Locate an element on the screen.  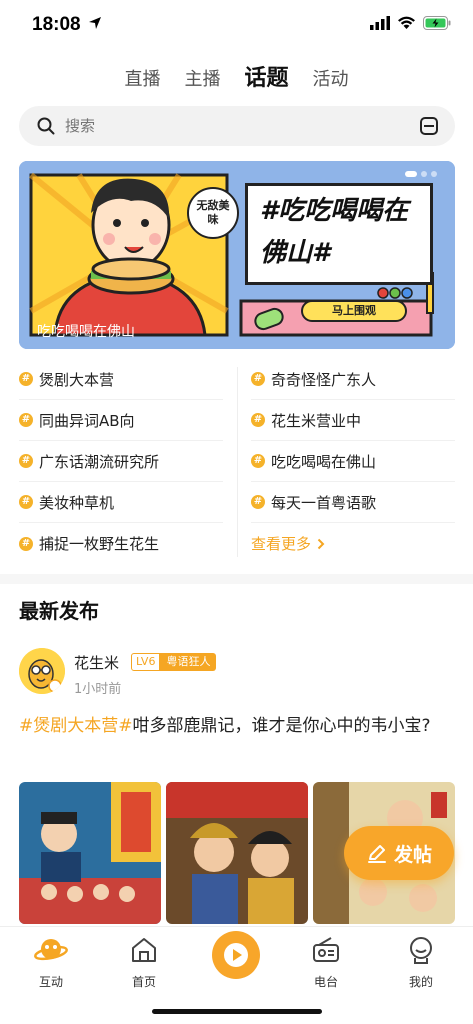
new-post-label: 发帖 is located at coordinates (412, 854).